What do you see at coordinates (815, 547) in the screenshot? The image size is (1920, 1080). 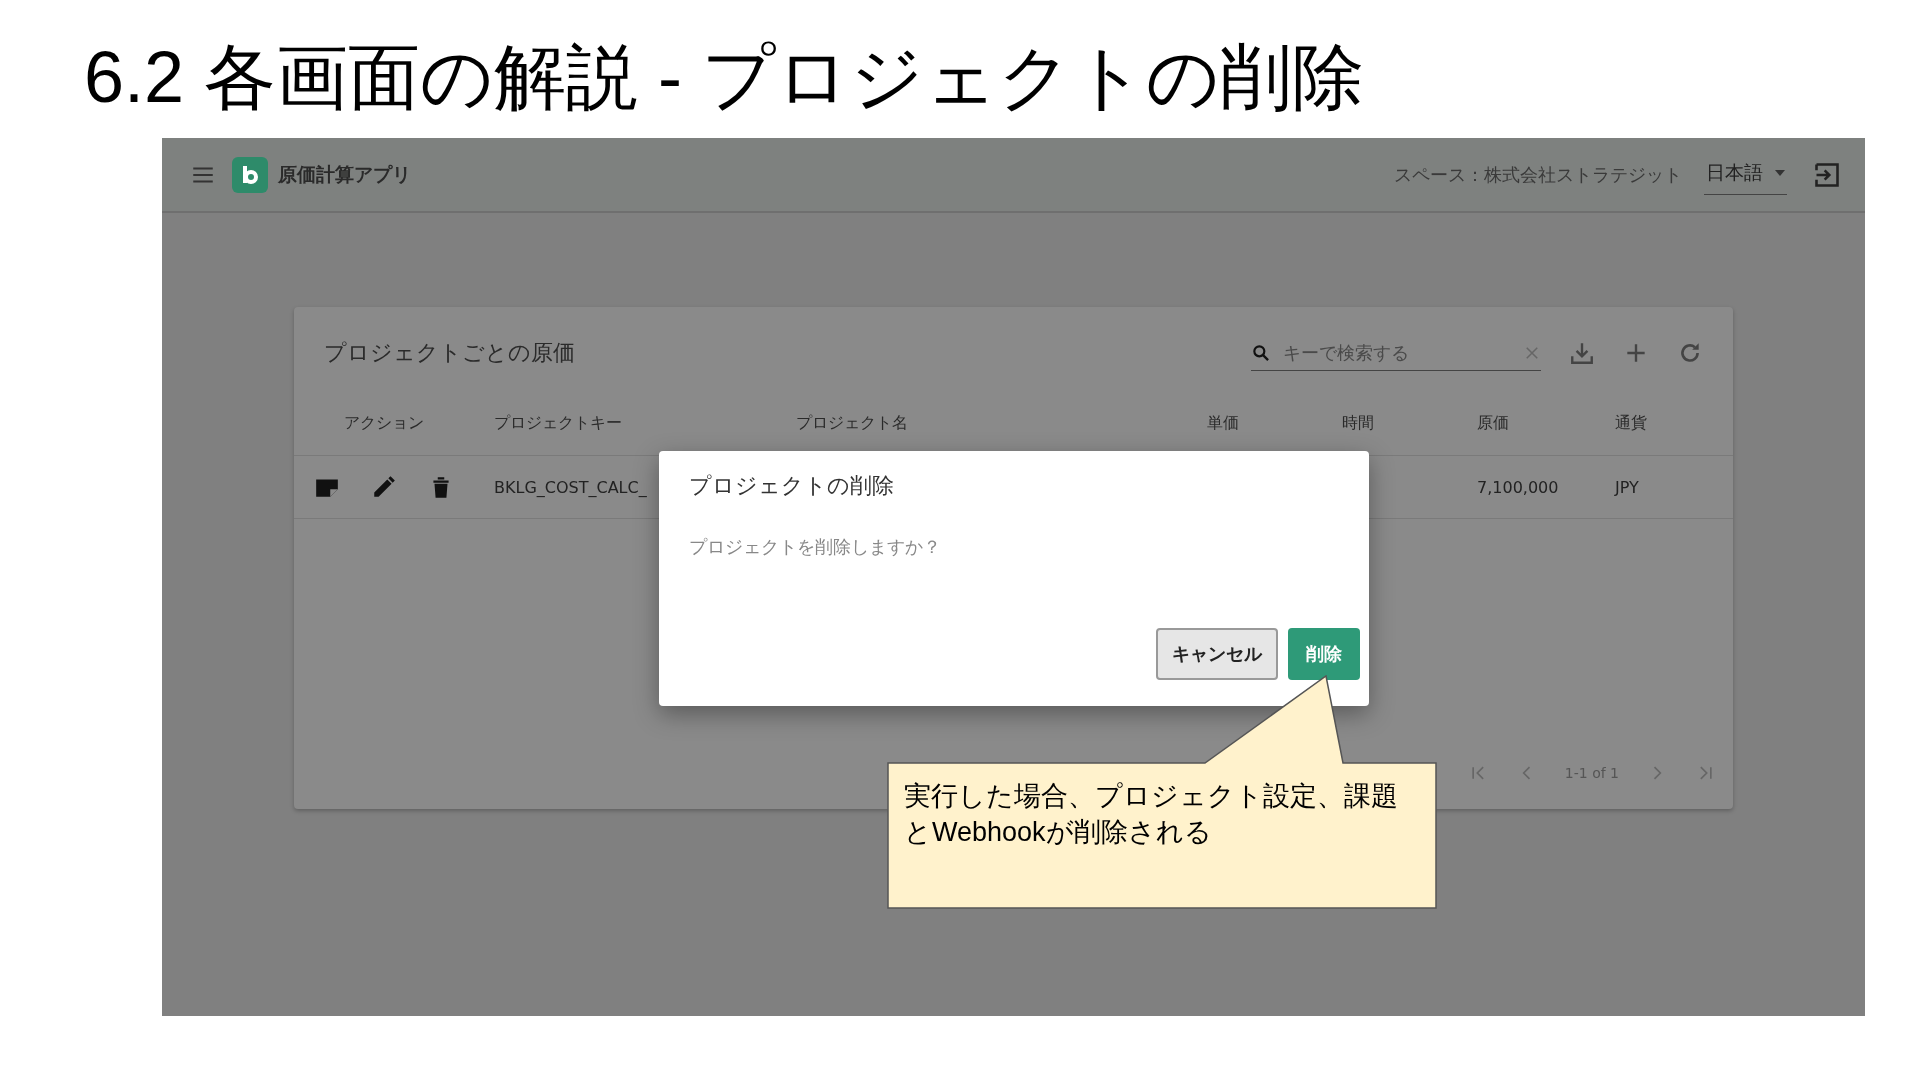 I see `dialog-message: プロジェクトを削除しますか？` at bounding box center [815, 547].